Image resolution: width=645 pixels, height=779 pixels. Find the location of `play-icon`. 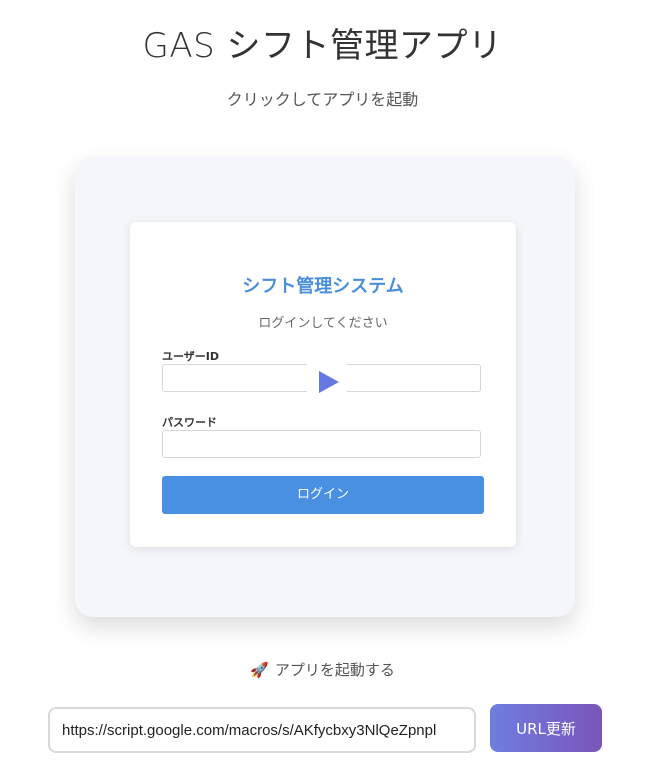

play-icon is located at coordinates (329, 382).